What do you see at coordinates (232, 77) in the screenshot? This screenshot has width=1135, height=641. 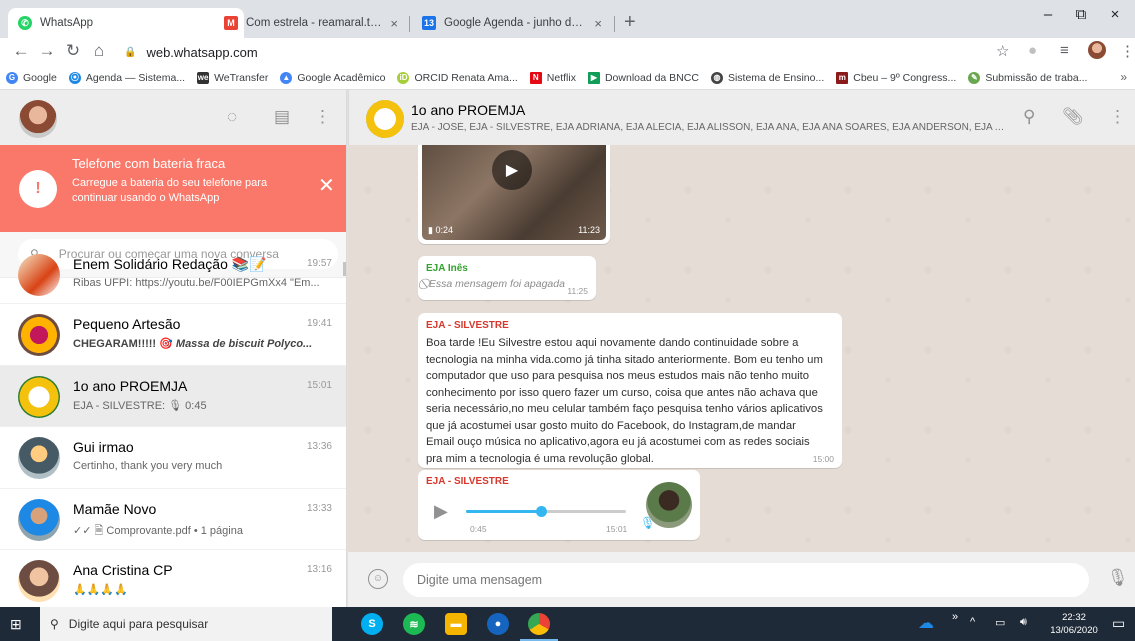 I see `bookmark-wetransfer: we WeTransfer` at bounding box center [232, 77].